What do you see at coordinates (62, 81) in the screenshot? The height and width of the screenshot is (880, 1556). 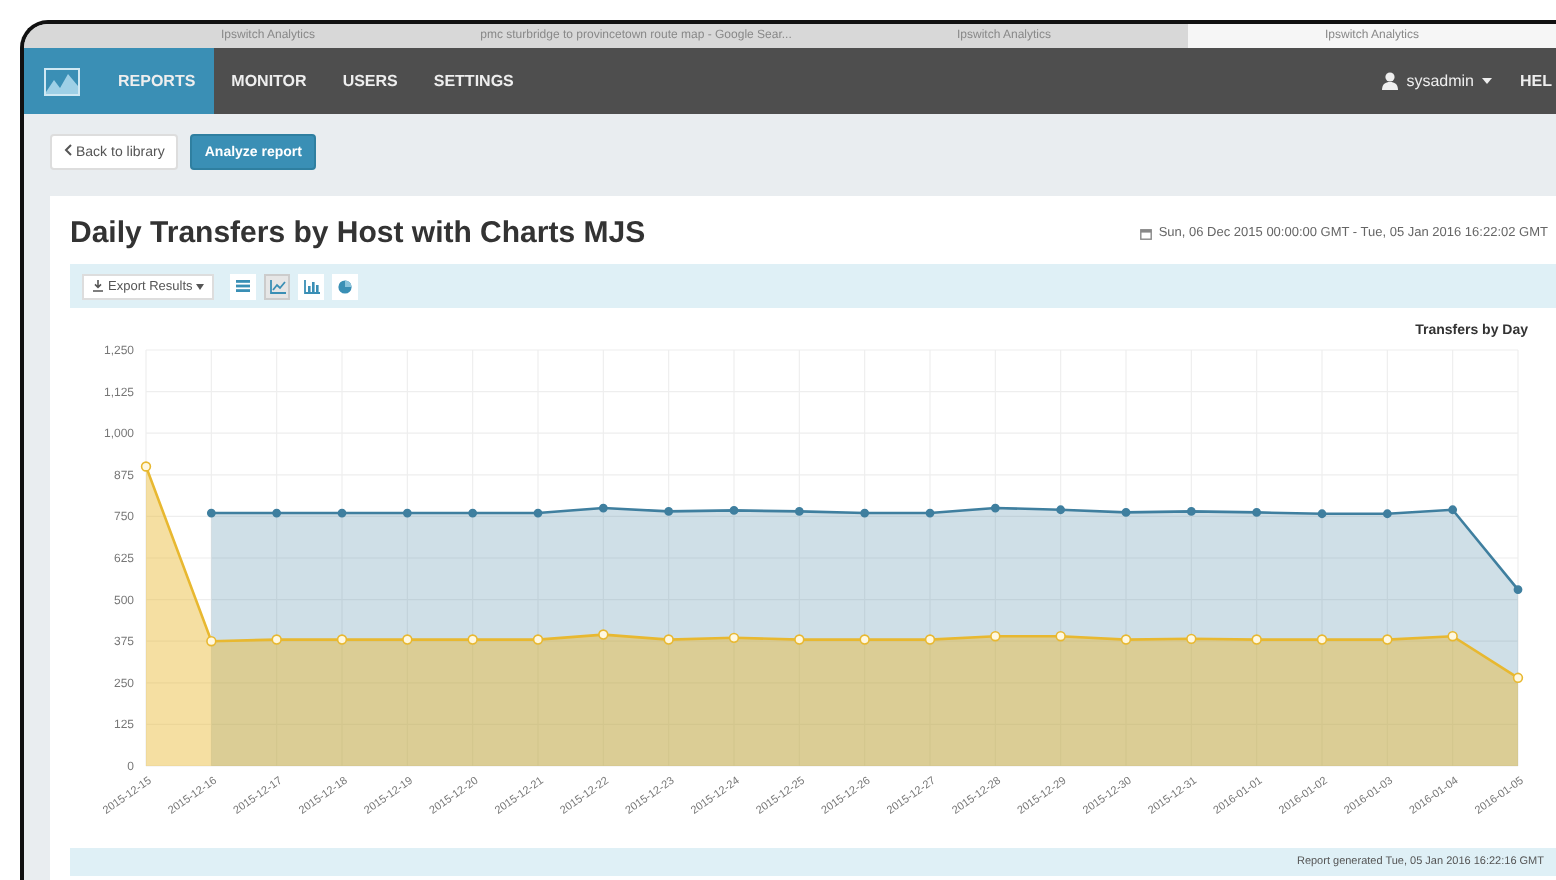 I see `logo-icon` at bounding box center [62, 81].